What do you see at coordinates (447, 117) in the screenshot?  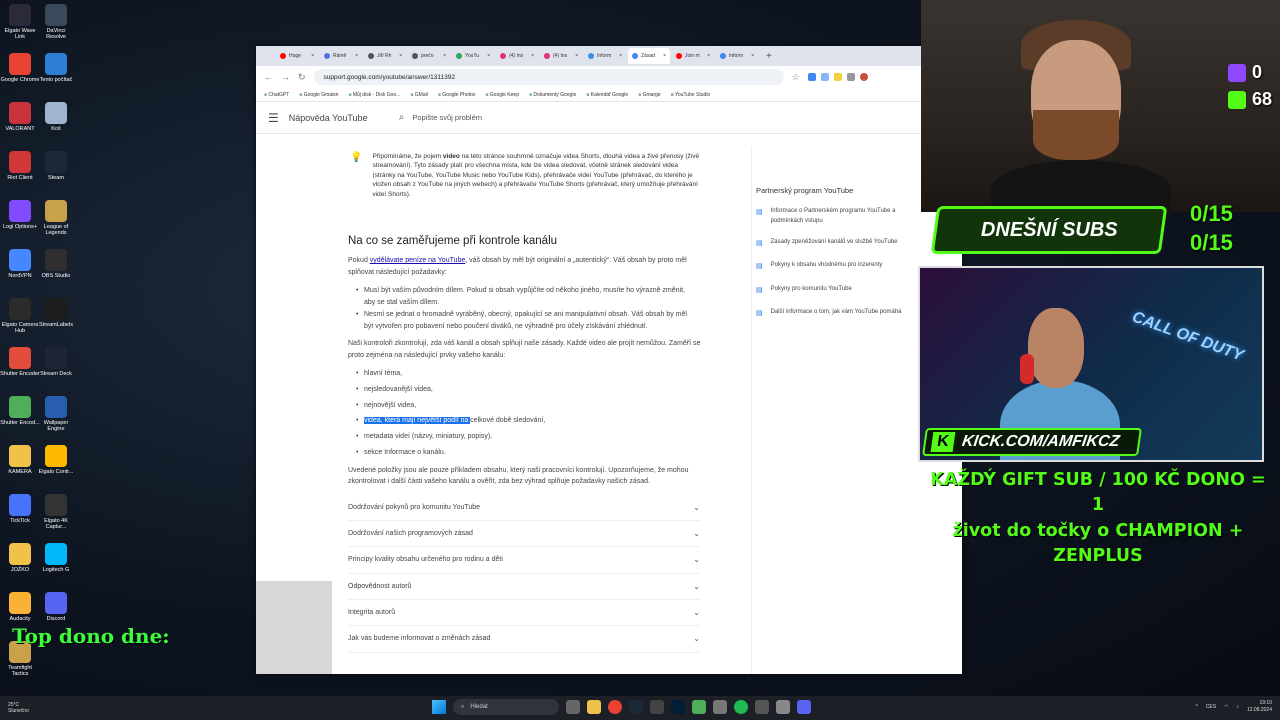 I see `help-search-input: Popište svůj problém` at bounding box center [447, 117].